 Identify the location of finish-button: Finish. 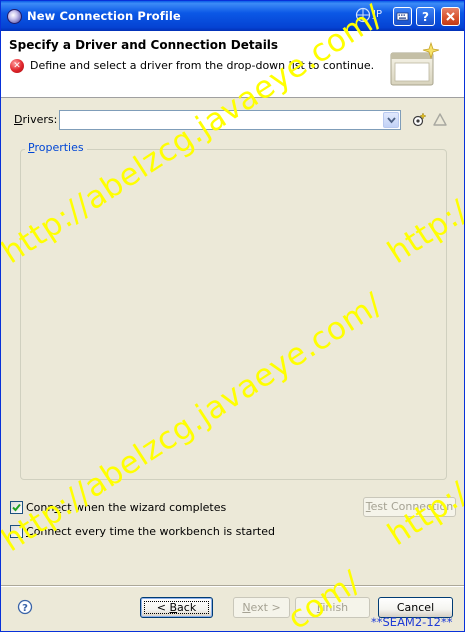
(332, 607).